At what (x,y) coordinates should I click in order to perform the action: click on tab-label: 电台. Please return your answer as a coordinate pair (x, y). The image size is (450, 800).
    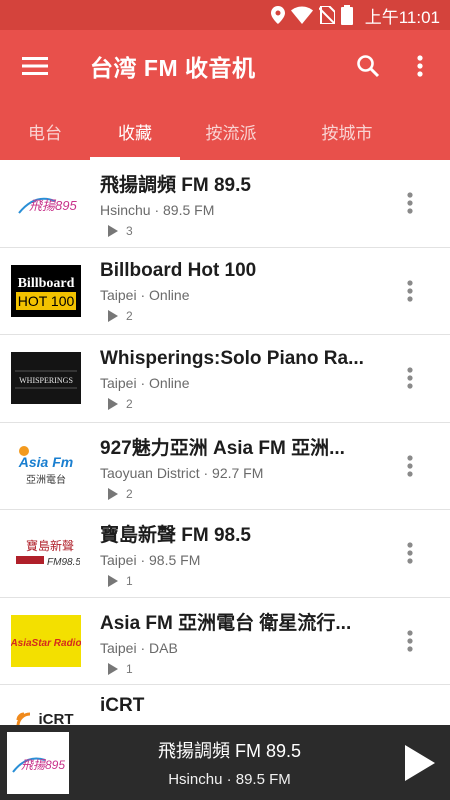
    Looking at the image, I should click on (45, 133).